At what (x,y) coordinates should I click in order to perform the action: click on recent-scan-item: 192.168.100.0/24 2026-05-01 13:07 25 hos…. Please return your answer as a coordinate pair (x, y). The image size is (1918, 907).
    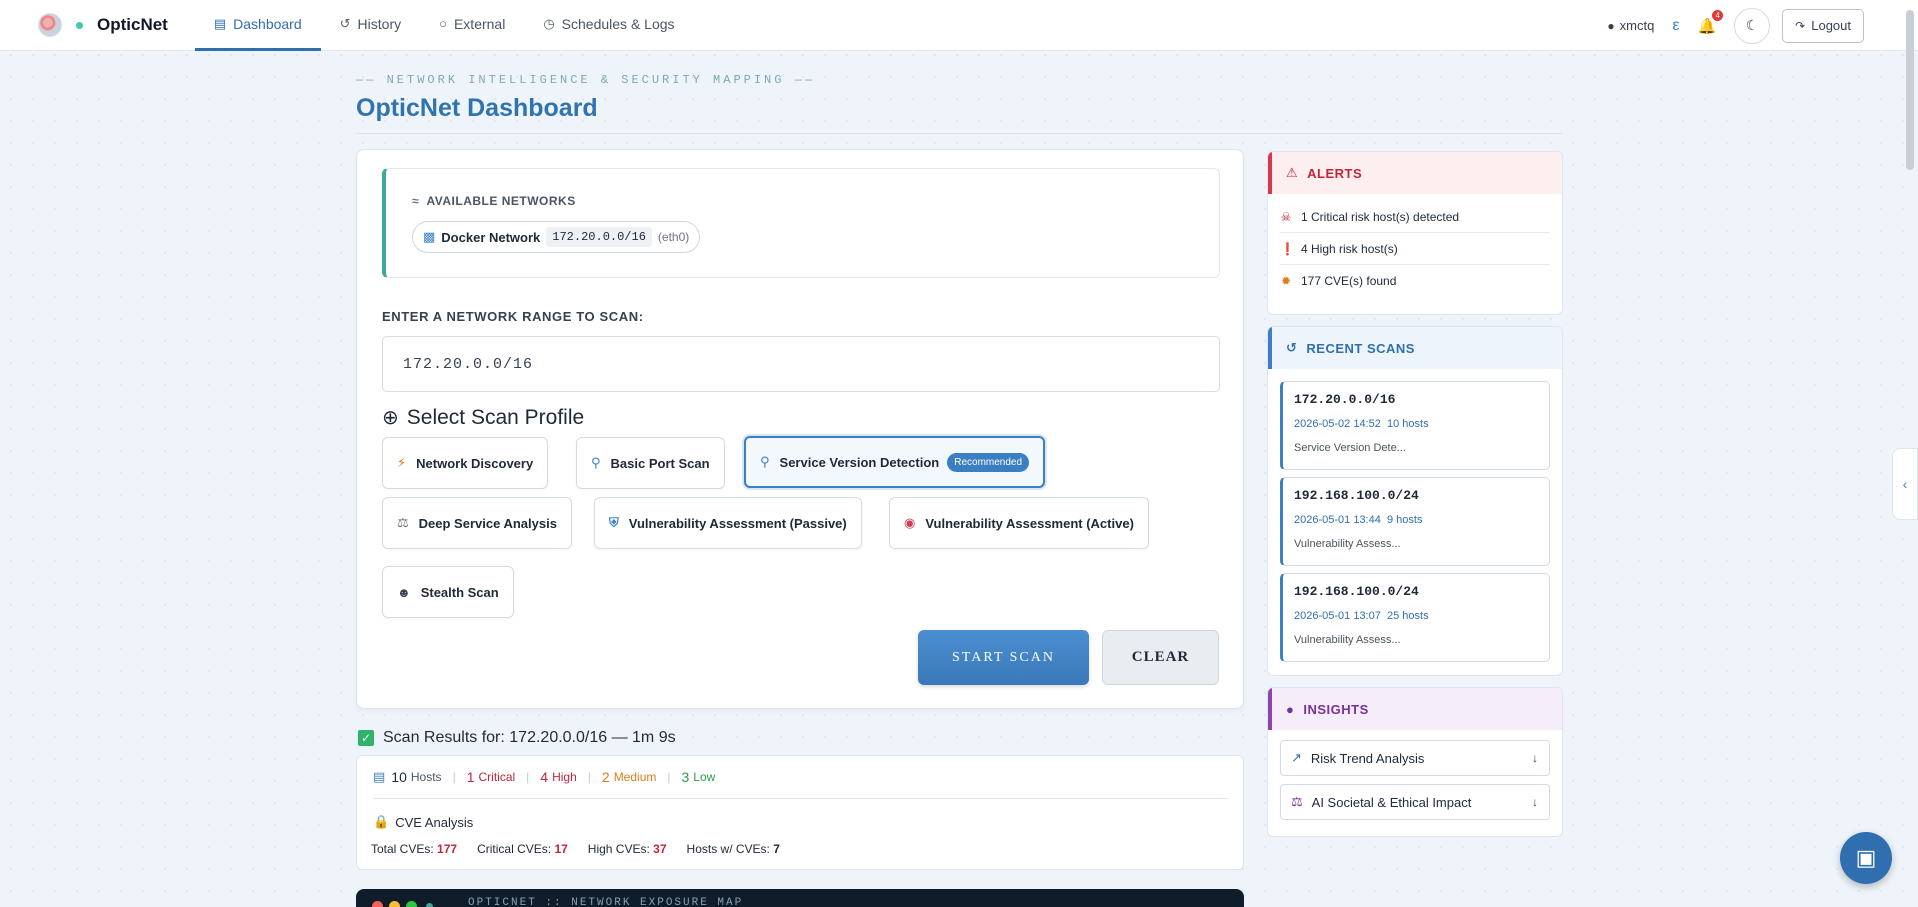
    Looking at the image, I should click on (1415, 617).